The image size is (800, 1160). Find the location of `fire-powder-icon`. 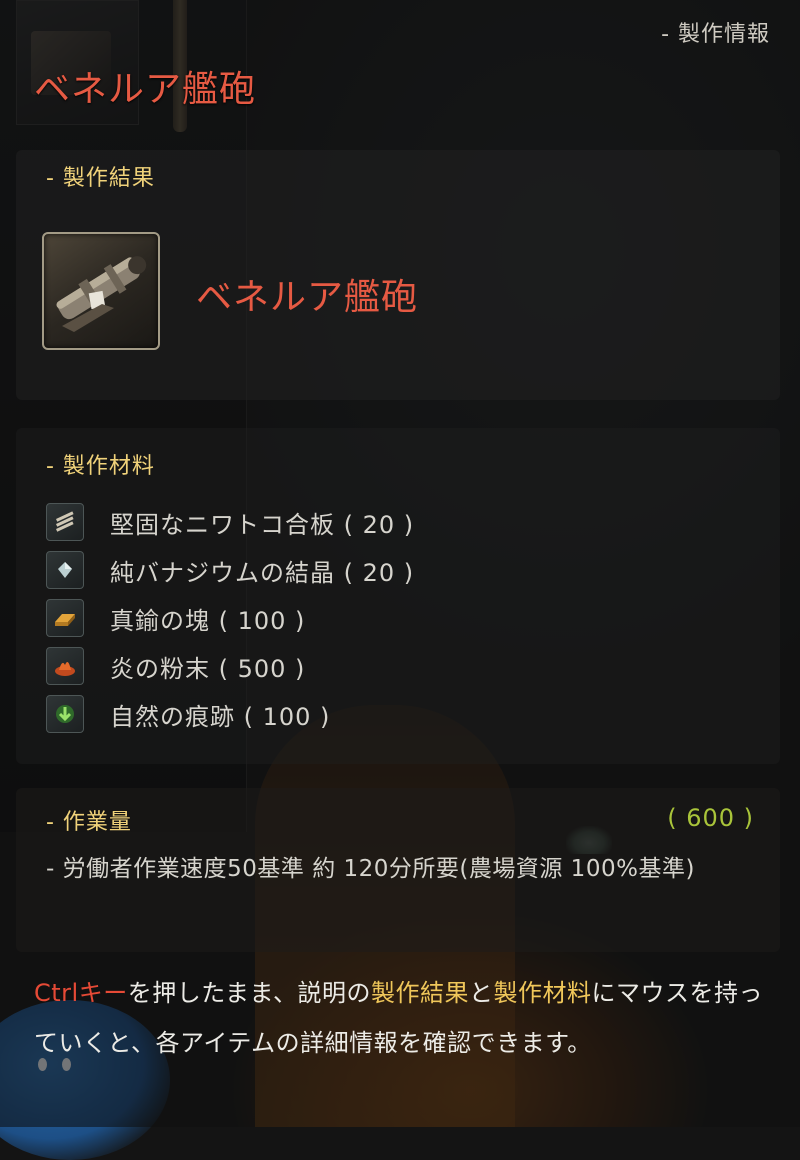

fire-powder-icon is located at coordinates (65, 666).